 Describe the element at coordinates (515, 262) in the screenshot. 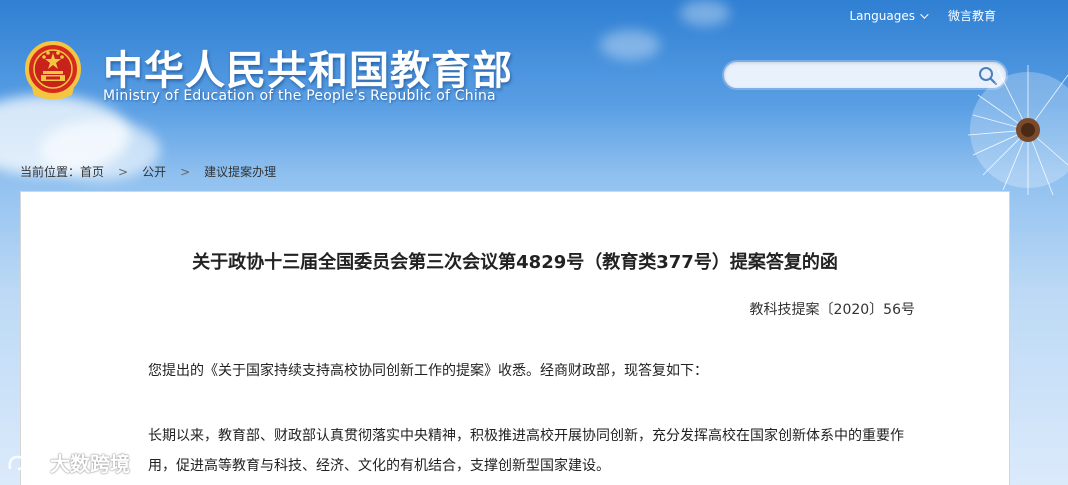

I see `document-title: 关于政协十三届全国委员会第三次会议第4829号（教育类377号）提案答复的函` at that location.